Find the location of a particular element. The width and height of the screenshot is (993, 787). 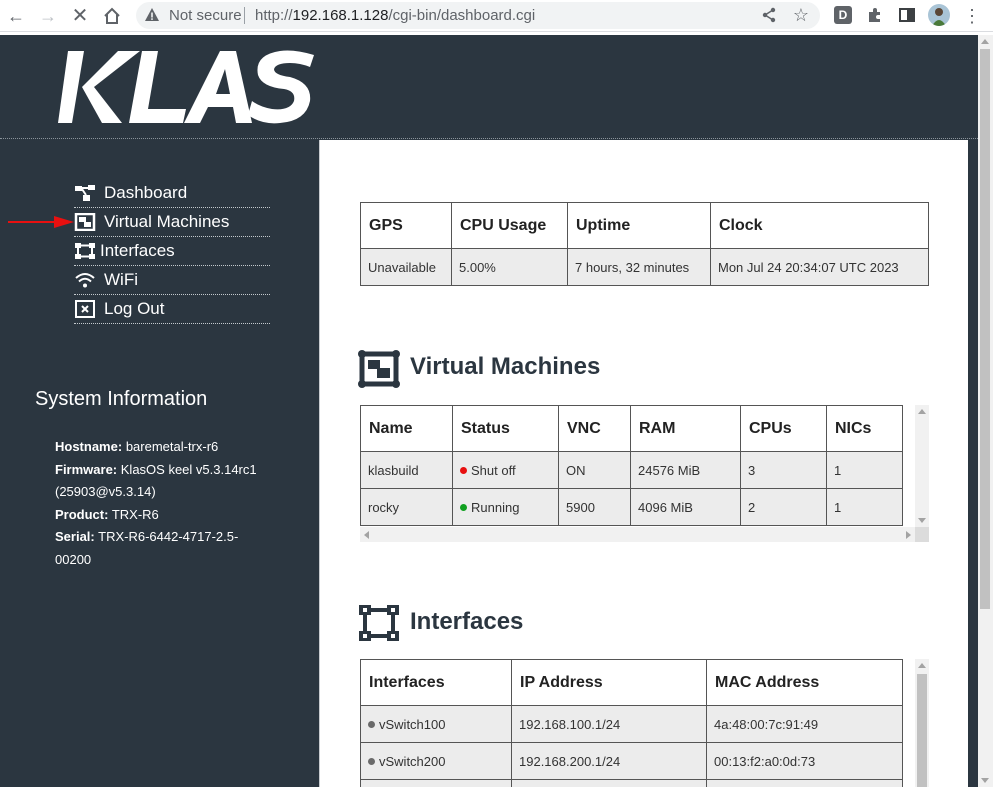

vm-cpus: 2 is located at coordinates (783, 507).